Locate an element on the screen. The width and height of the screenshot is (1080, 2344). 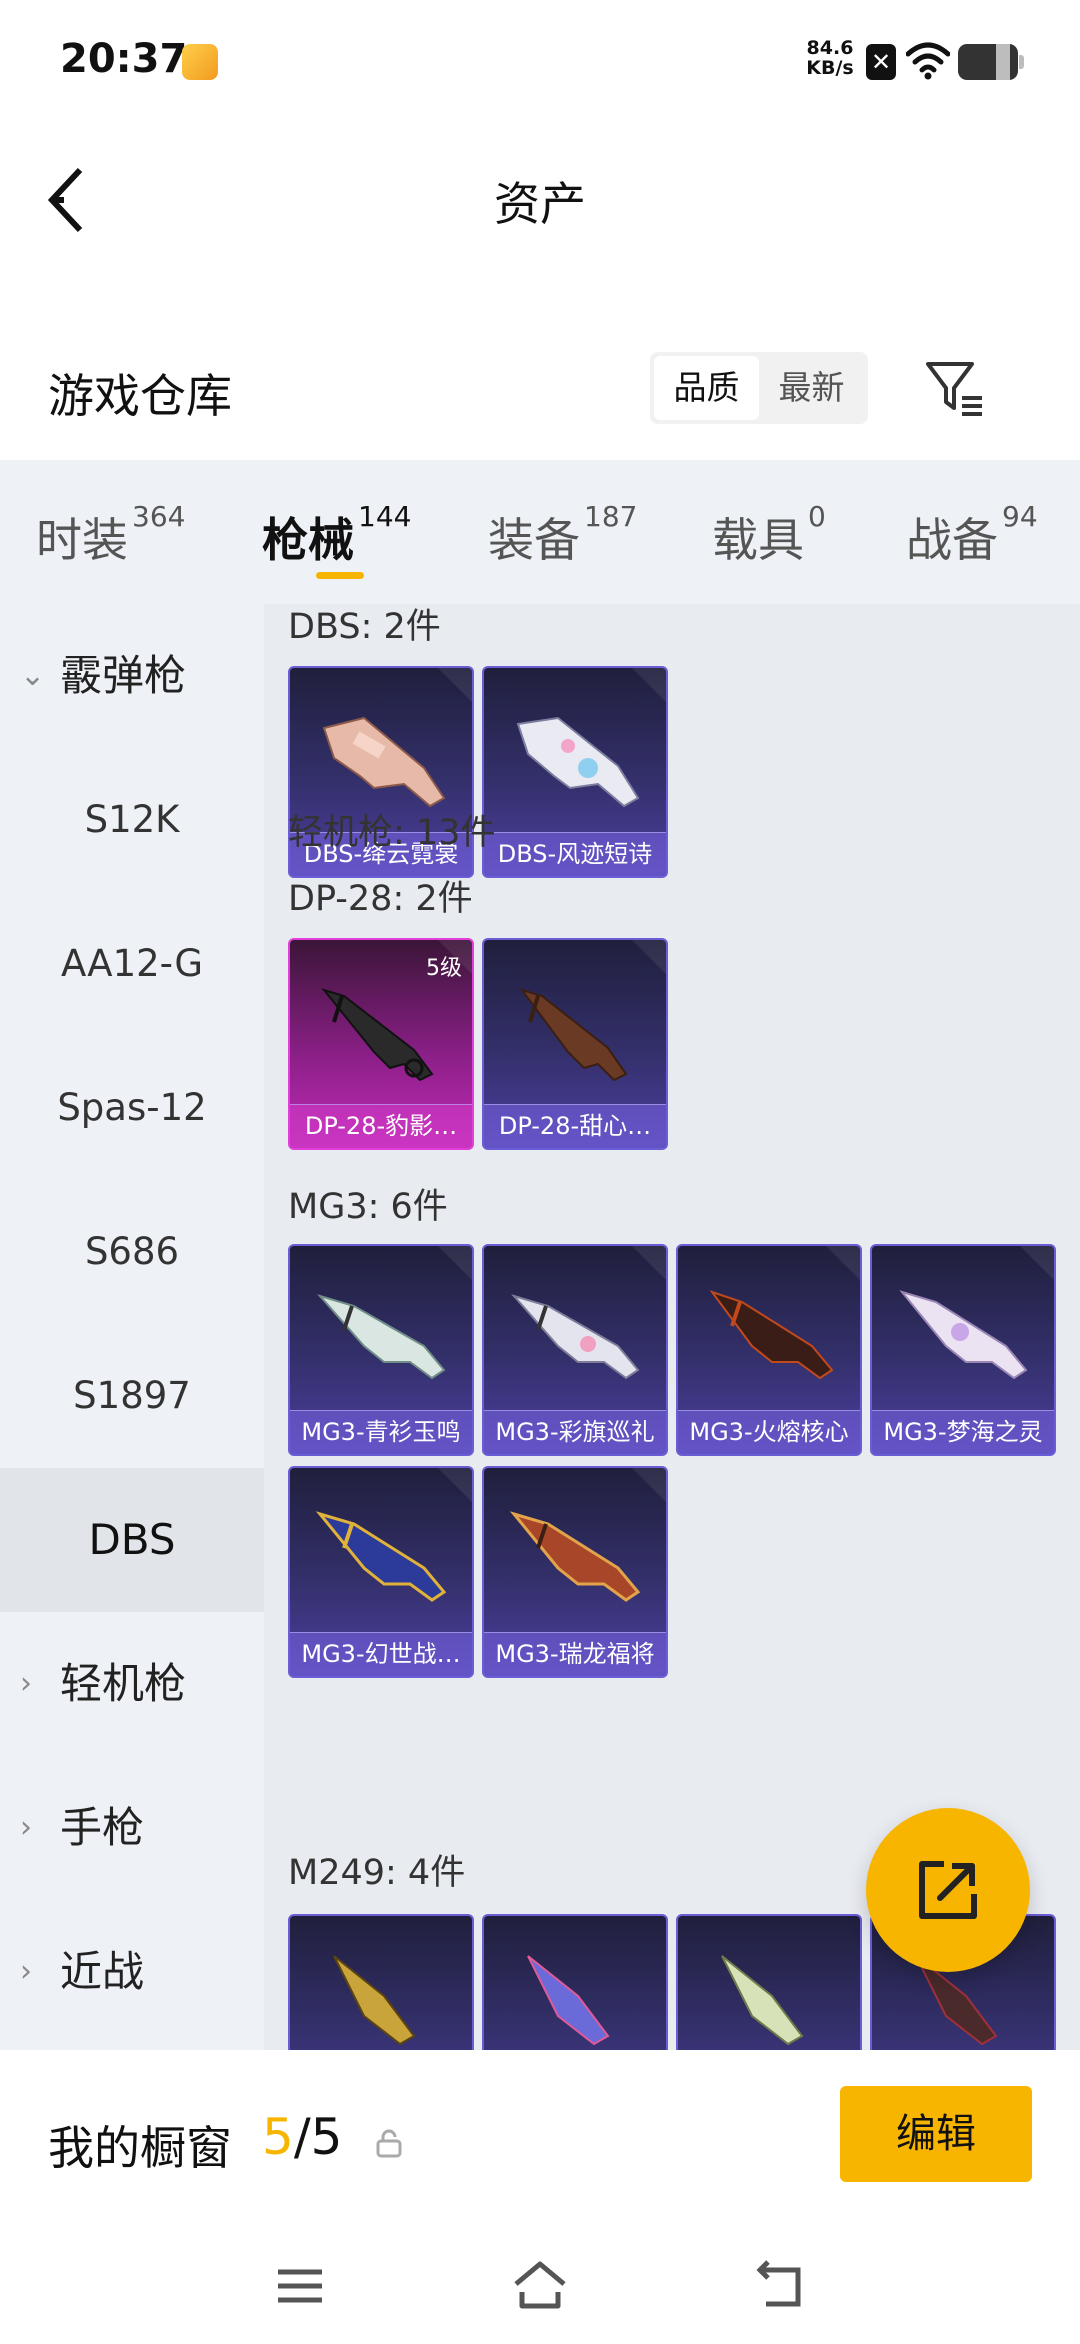
status-bar: 20:37 84.6 KB/s ✕ is located at coordinates (540, 60).